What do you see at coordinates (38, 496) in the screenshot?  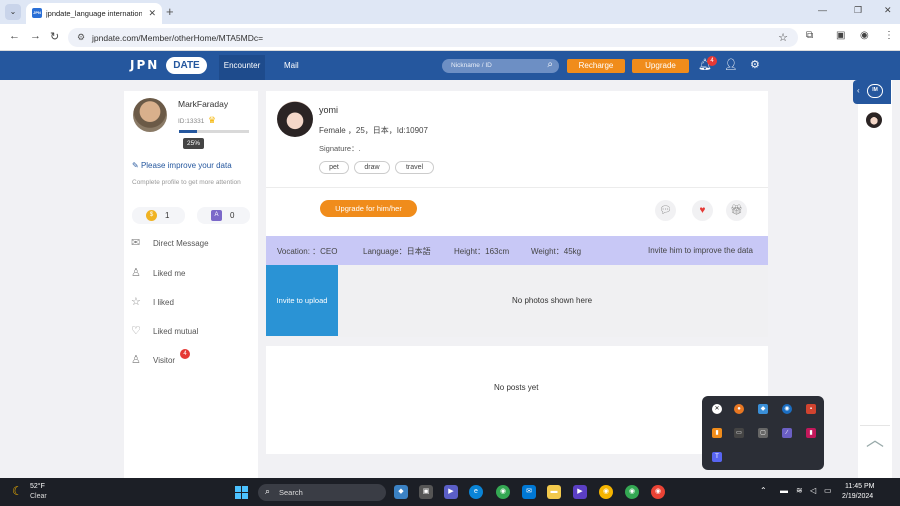 I see `weather-condition: Clear` at bounding box center [38, 496].